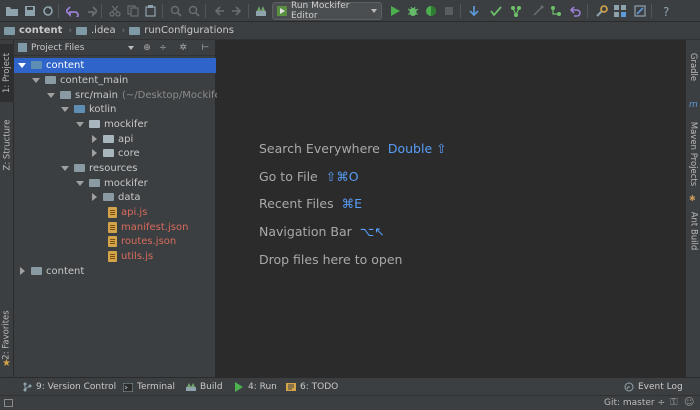  I want to click on stop-icon, so click(449, 11).